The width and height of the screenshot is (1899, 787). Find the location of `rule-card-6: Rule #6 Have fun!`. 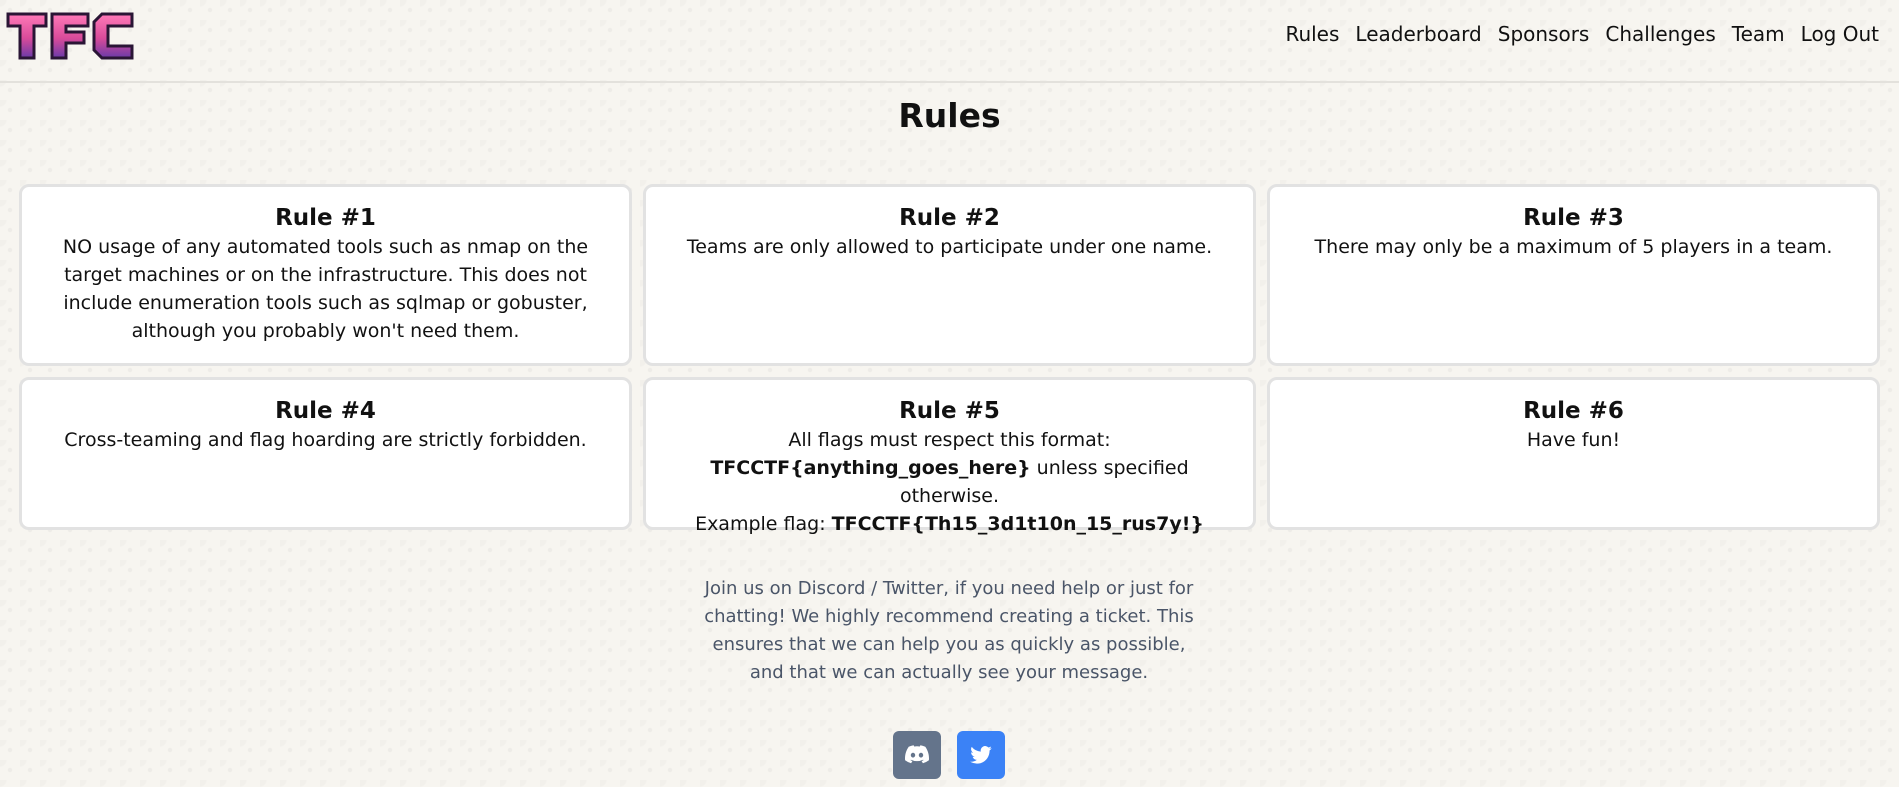

rule-card-6: Rule #6 Have fun! is located at coordinates (1573, 453).